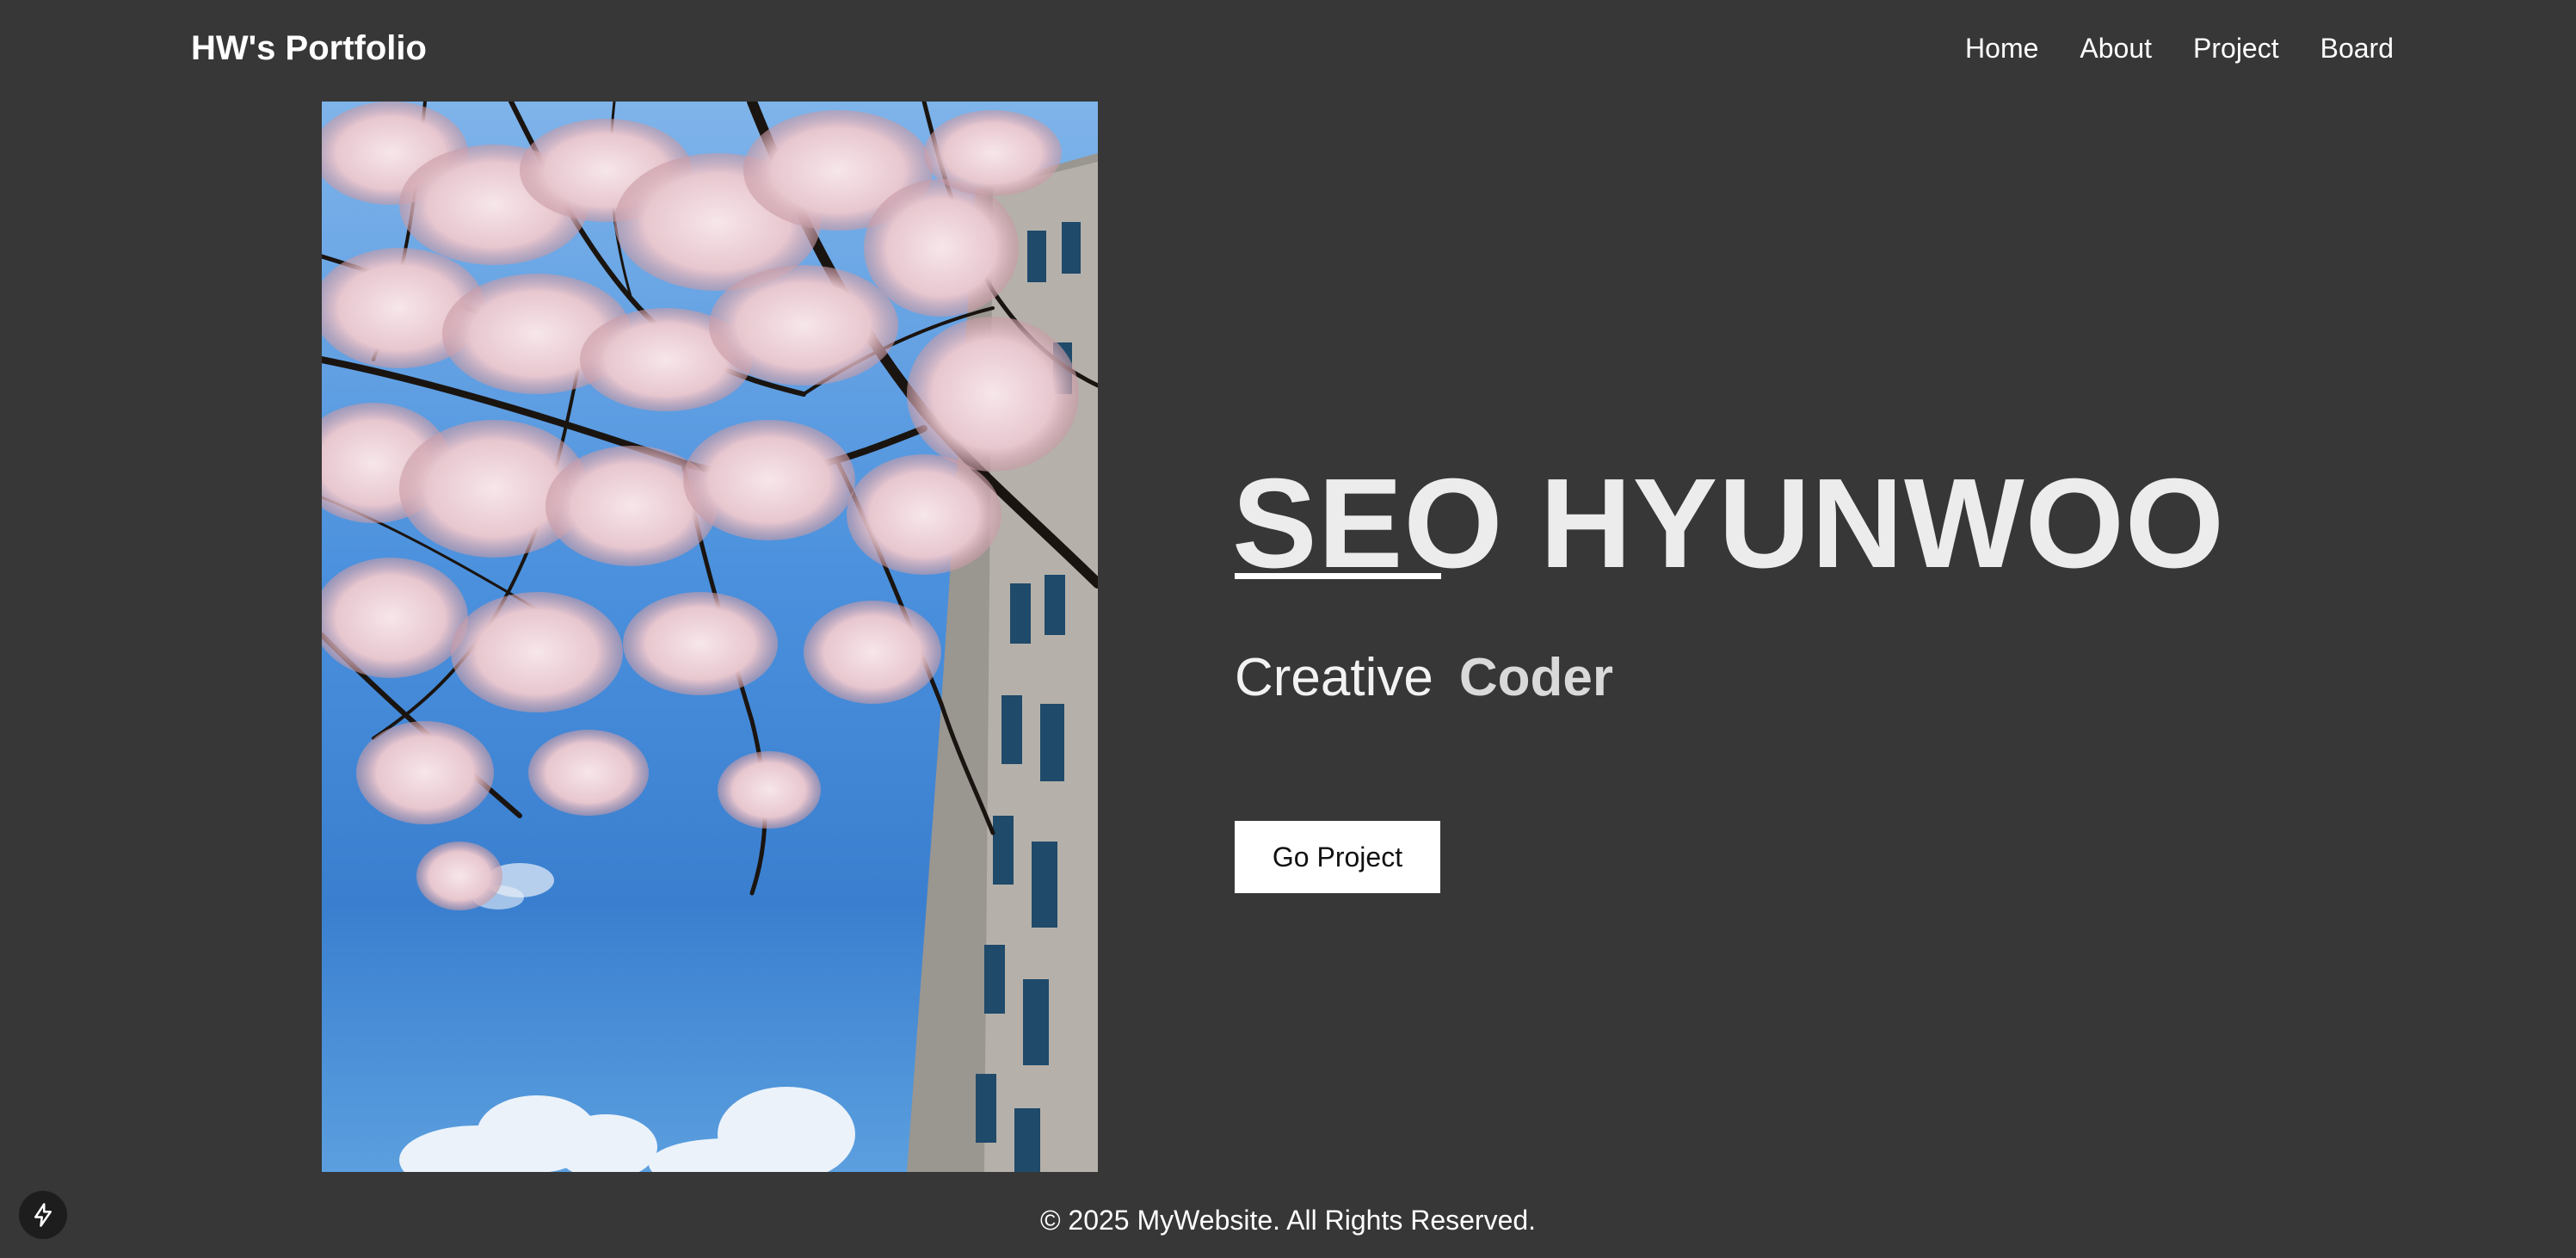 The image size is (2576, 1258). Describe the element at coordinates (1536, 677) in the screenshot. I see `hero-role-word-2: Coder` at that location.